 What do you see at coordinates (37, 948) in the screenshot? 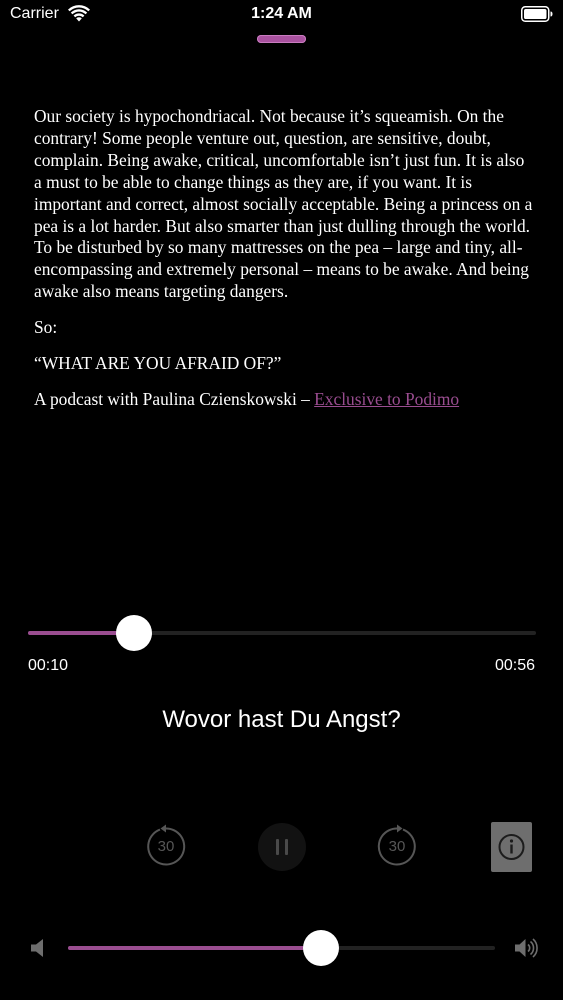
I see `speaker-low-icon` at bounding box center [37, 948].